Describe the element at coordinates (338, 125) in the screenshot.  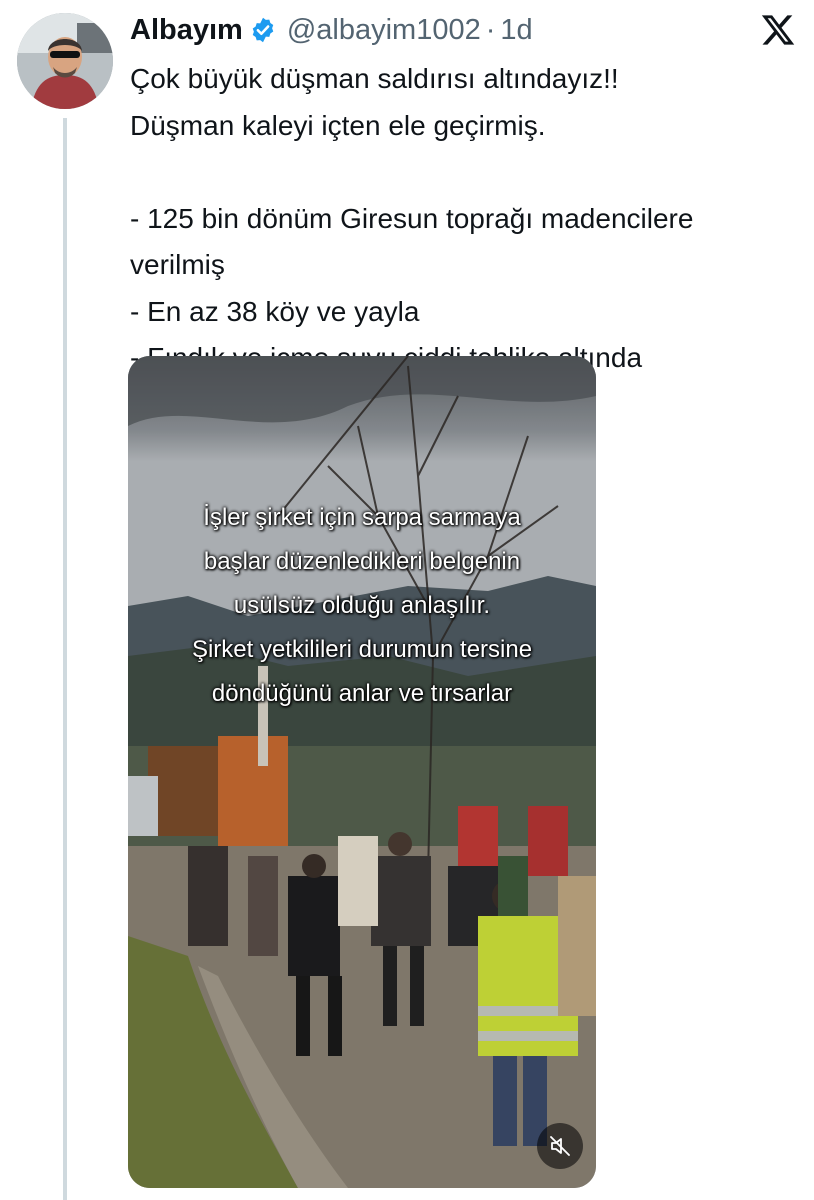
I see `tweet-line: Düşman kaleyi içten ele geçirmiş.` at that location.